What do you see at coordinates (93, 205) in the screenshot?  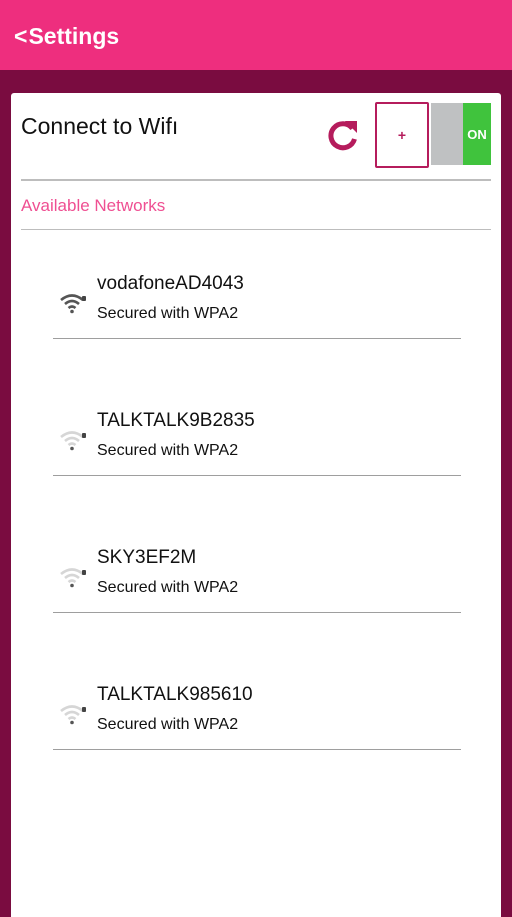 I see `section-label: Available Networks` at bounding box center [93, 205].